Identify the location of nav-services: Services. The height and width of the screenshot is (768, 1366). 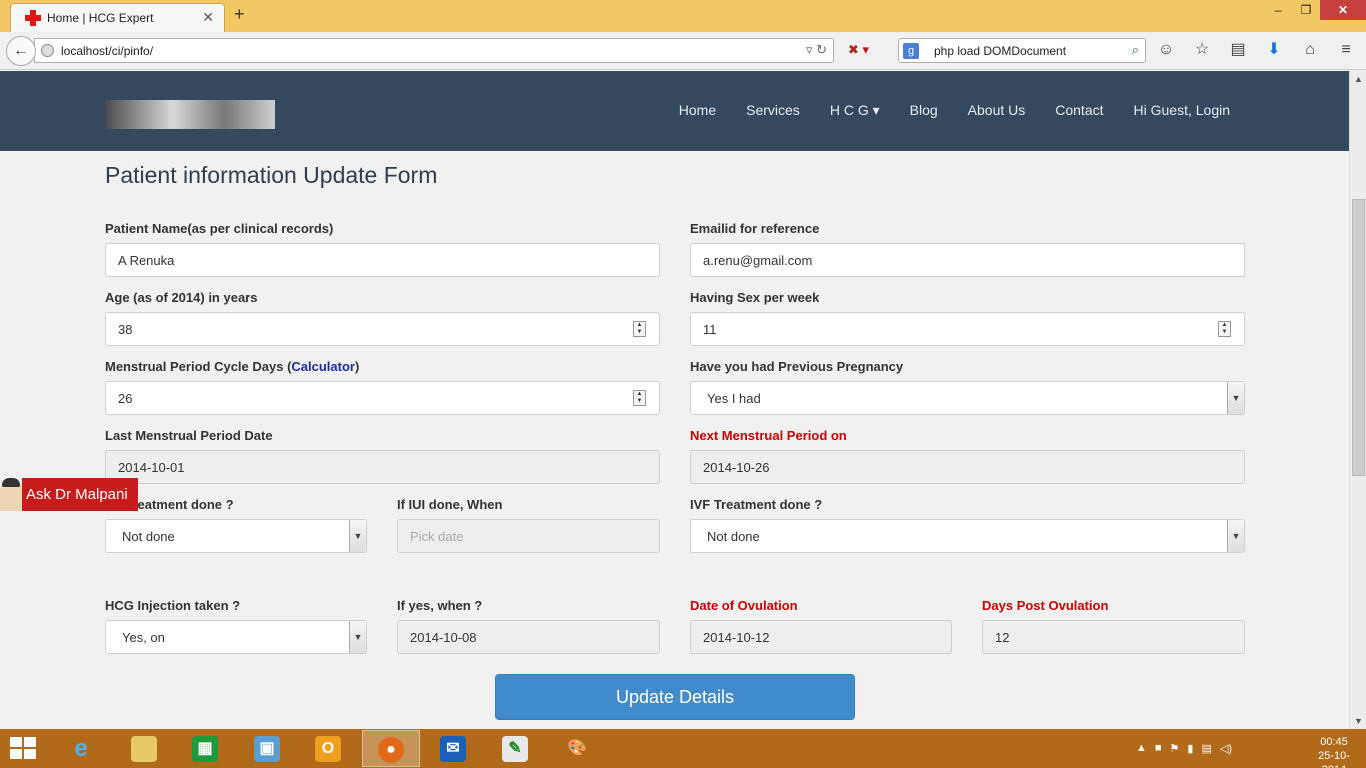
(773, 110).